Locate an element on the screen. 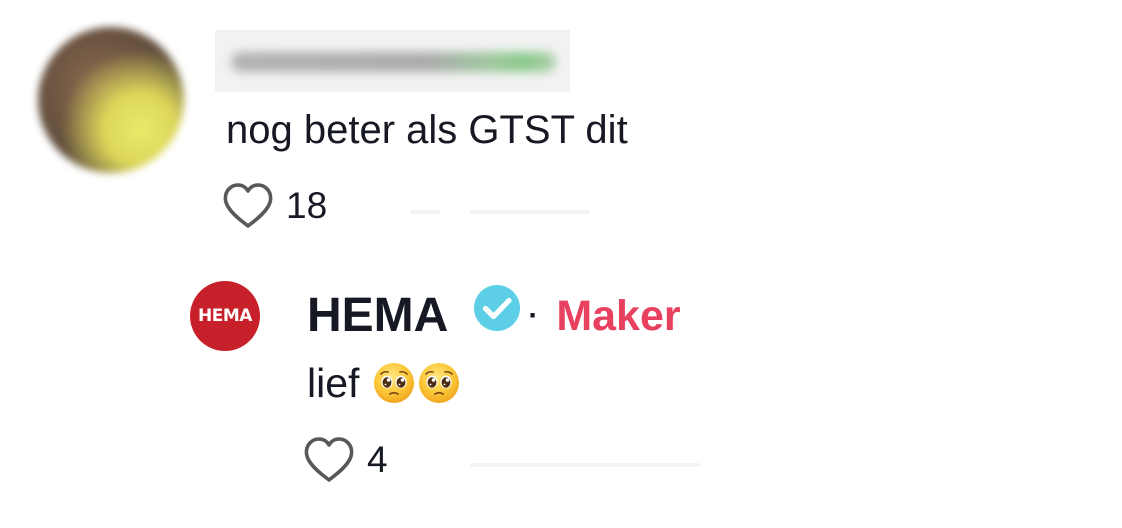  reply-like-button: 4 is located at coordinates (345, 460).